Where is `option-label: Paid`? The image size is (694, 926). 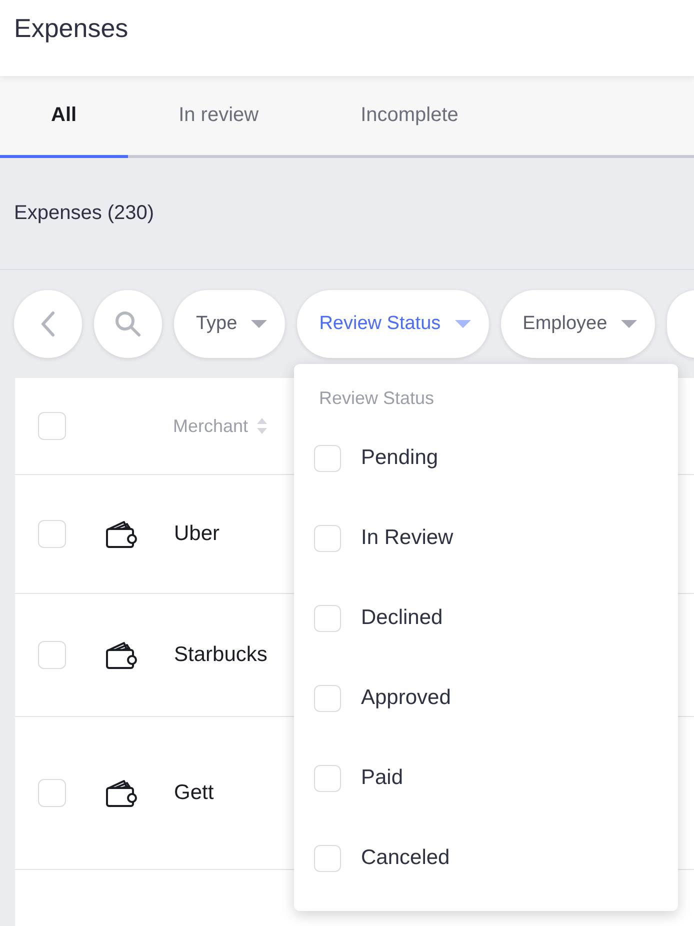 option-label: Paid is located at coordinates (382, 778).